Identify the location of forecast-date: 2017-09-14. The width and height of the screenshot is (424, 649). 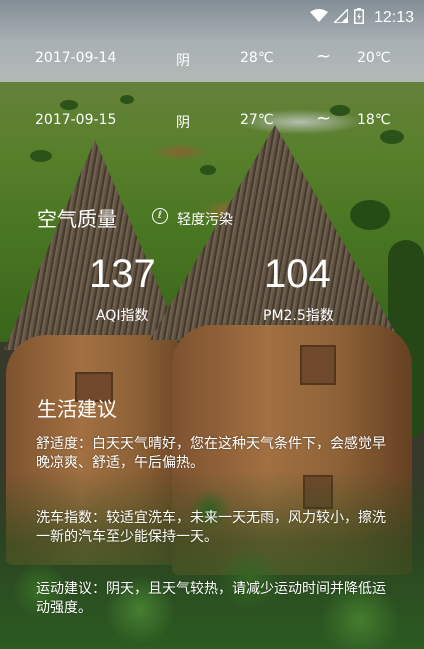
(76, 58).